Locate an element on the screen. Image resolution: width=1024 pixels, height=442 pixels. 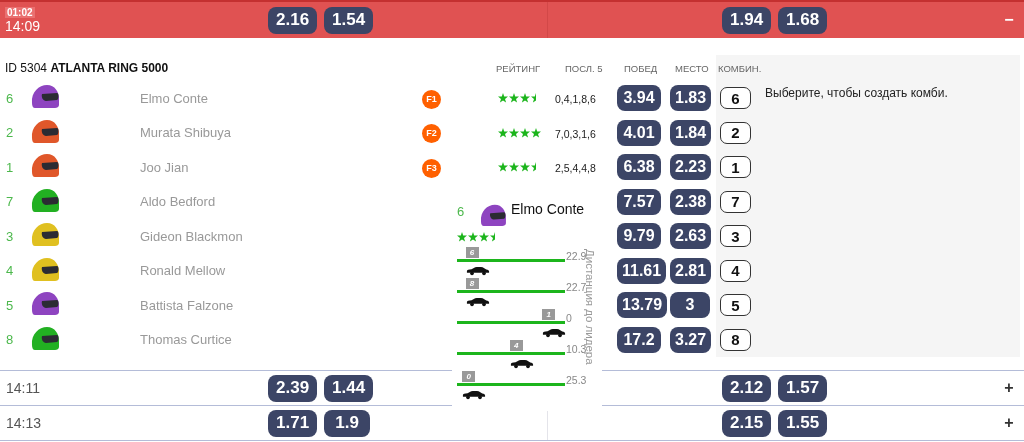
odds-button: 1.57 is located at coordinates (803, 388).